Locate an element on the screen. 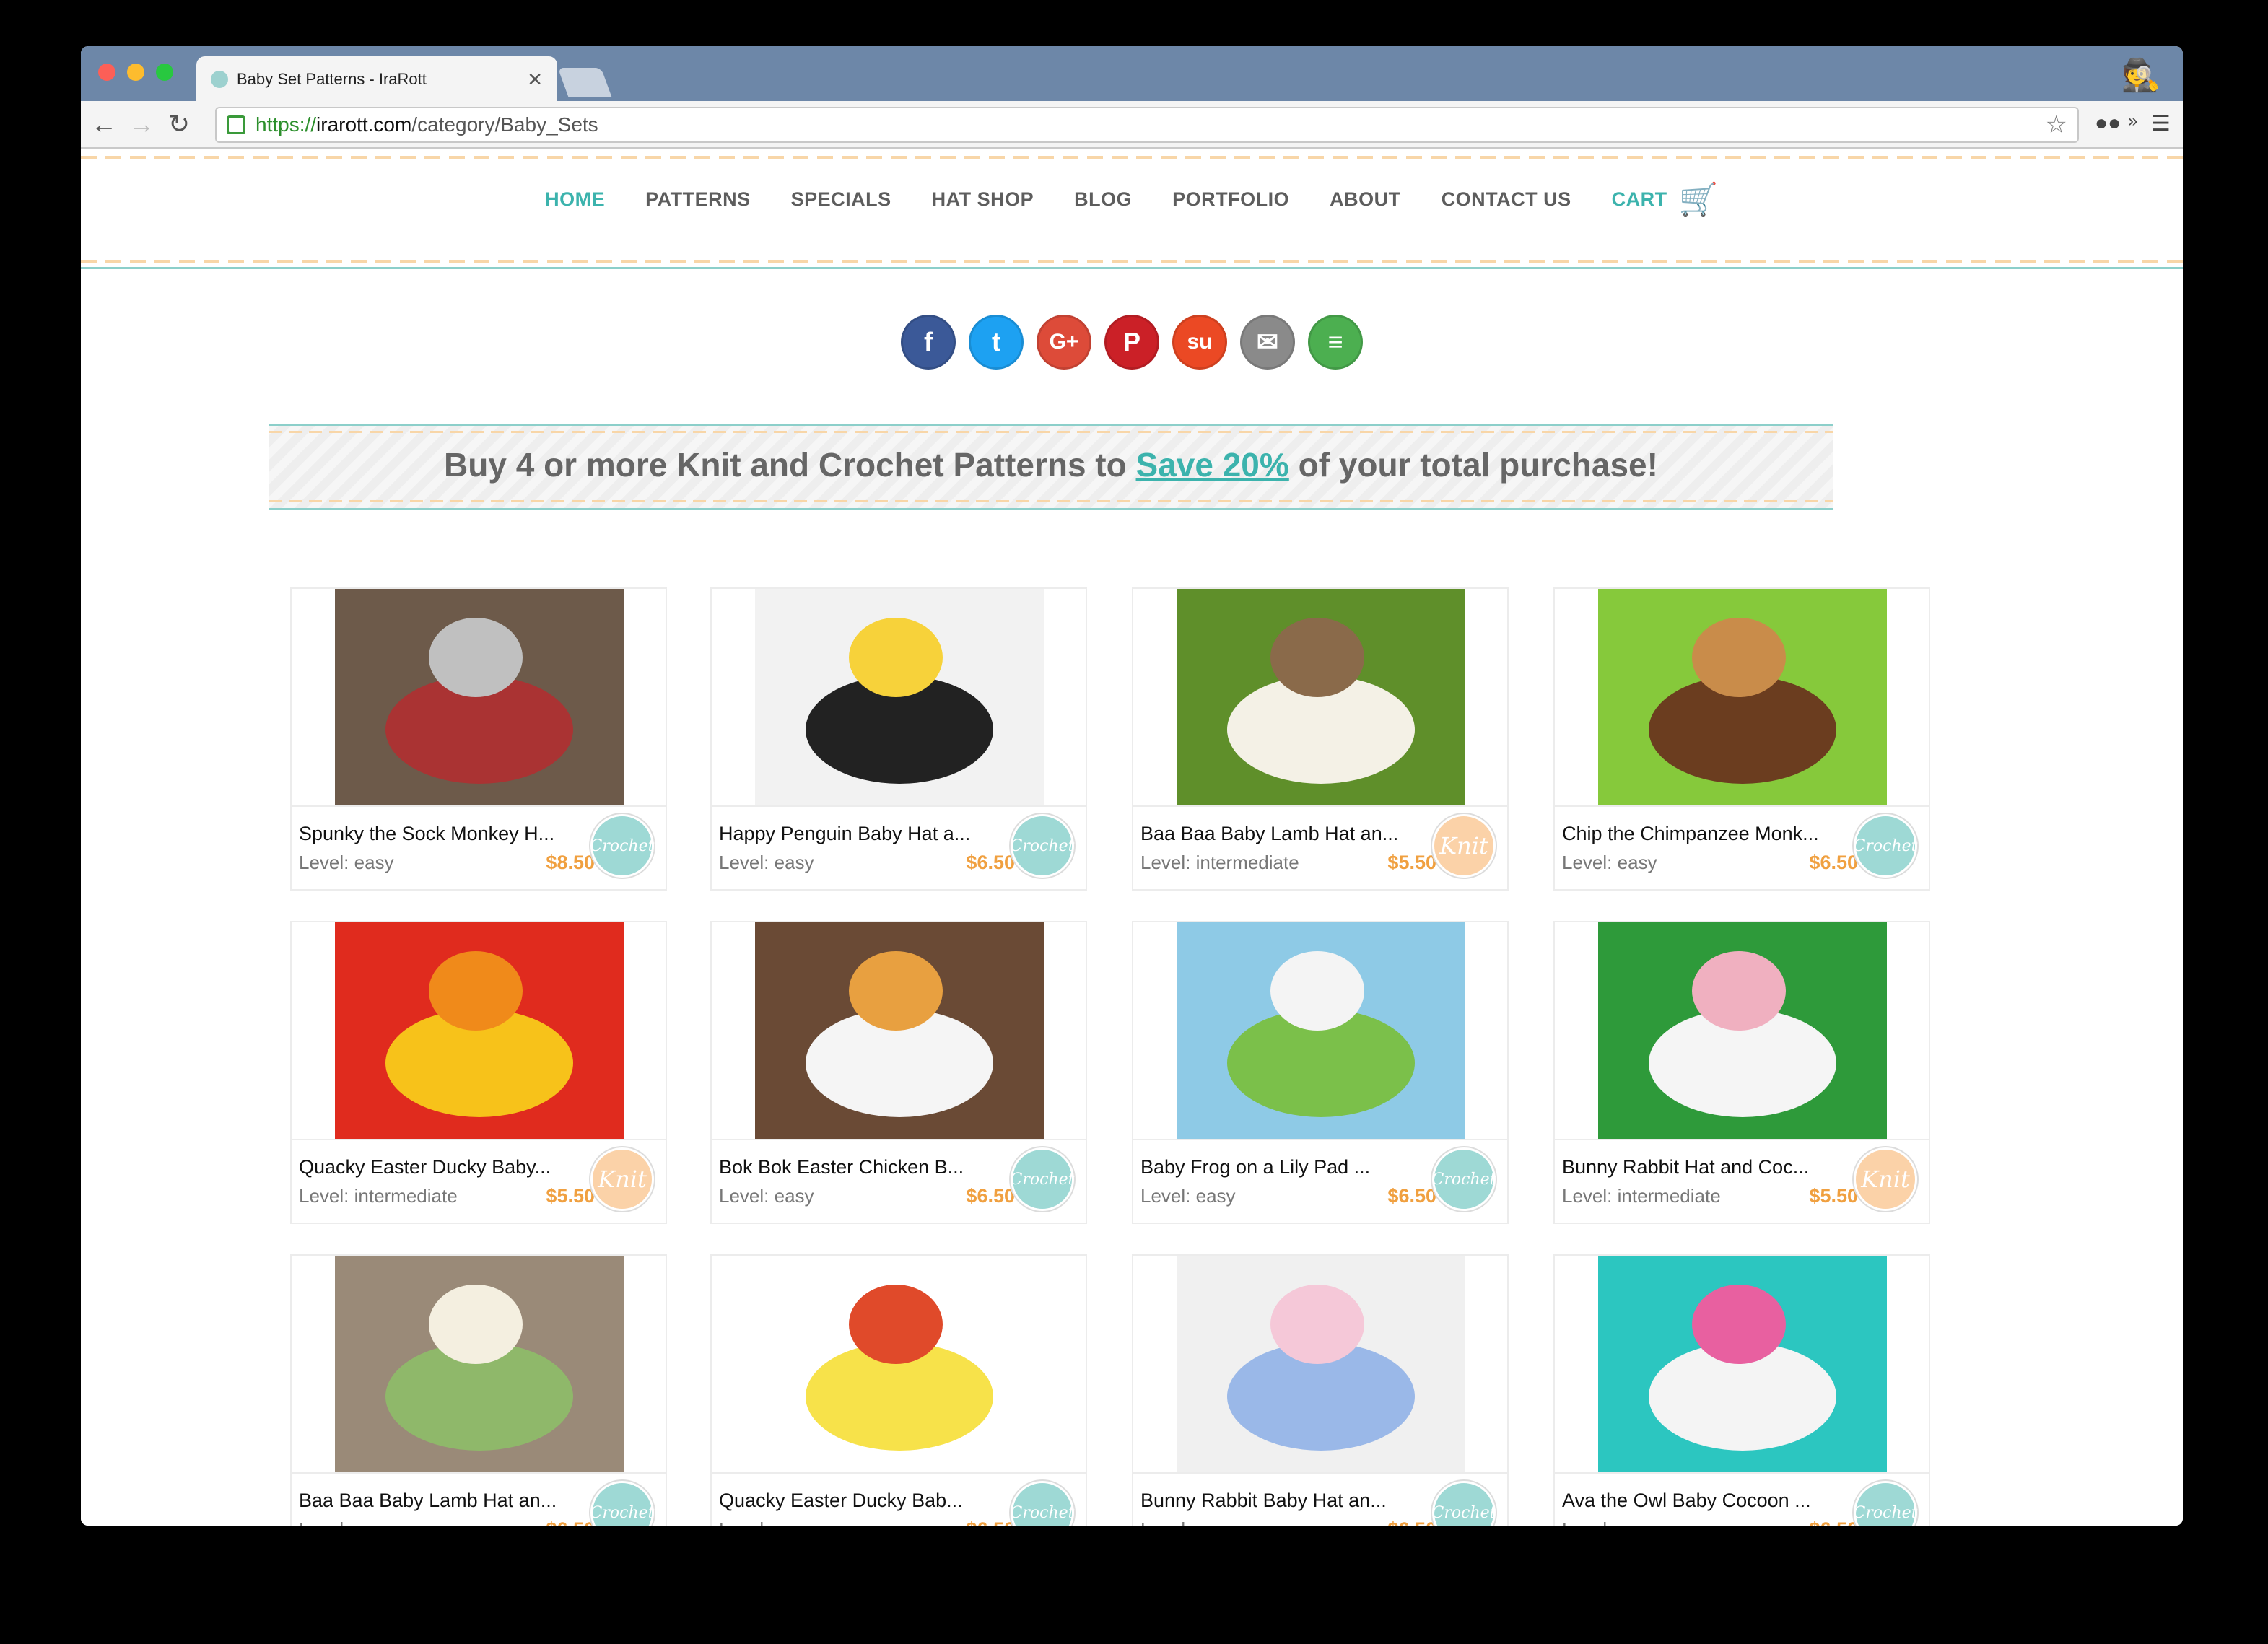  nav-home: HOME is located at coordinates (575, 200).